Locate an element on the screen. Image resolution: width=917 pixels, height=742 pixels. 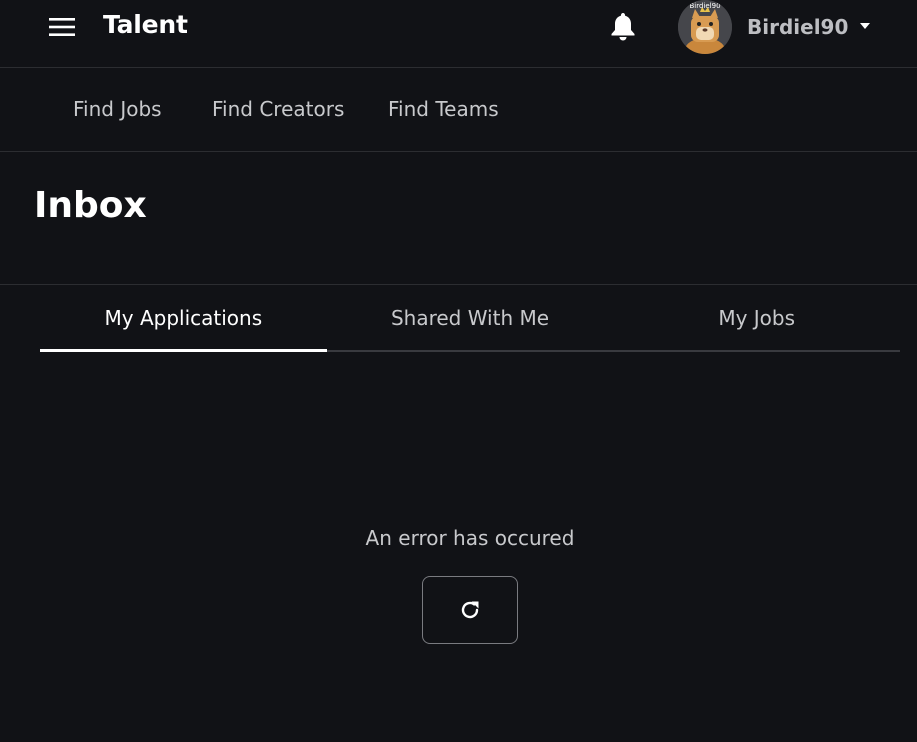
user-menu: Birdiel90 Birdiel90 is located at coordinates (778, 27).